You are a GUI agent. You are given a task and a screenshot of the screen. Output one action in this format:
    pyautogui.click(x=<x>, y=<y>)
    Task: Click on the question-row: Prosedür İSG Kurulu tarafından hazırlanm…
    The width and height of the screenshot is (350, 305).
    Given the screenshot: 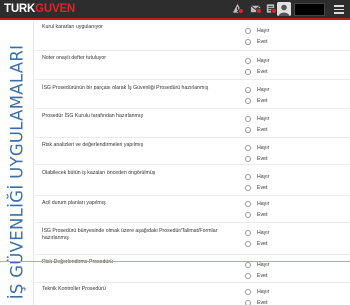 What is the action you would take?
    pyautogui.click(x=192, y=123)
    